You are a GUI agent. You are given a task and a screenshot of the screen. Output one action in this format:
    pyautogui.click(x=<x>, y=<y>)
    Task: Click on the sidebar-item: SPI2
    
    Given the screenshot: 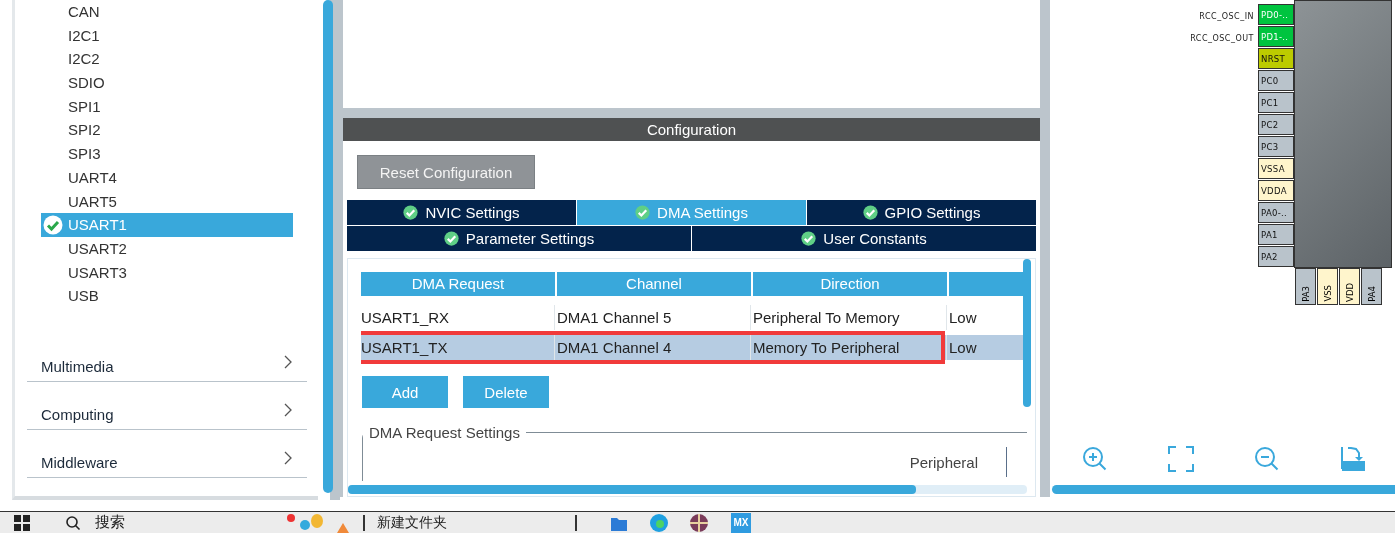 What is the action you would take?
    pyautogui.click(x=167, y=130)
    